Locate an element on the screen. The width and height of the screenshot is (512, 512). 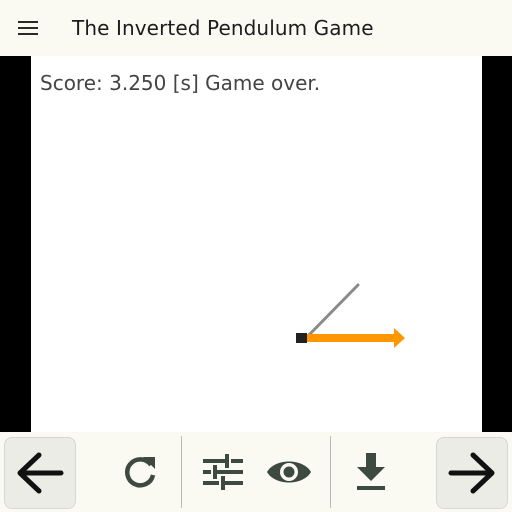
view-button is located at coordinates (289, 472).